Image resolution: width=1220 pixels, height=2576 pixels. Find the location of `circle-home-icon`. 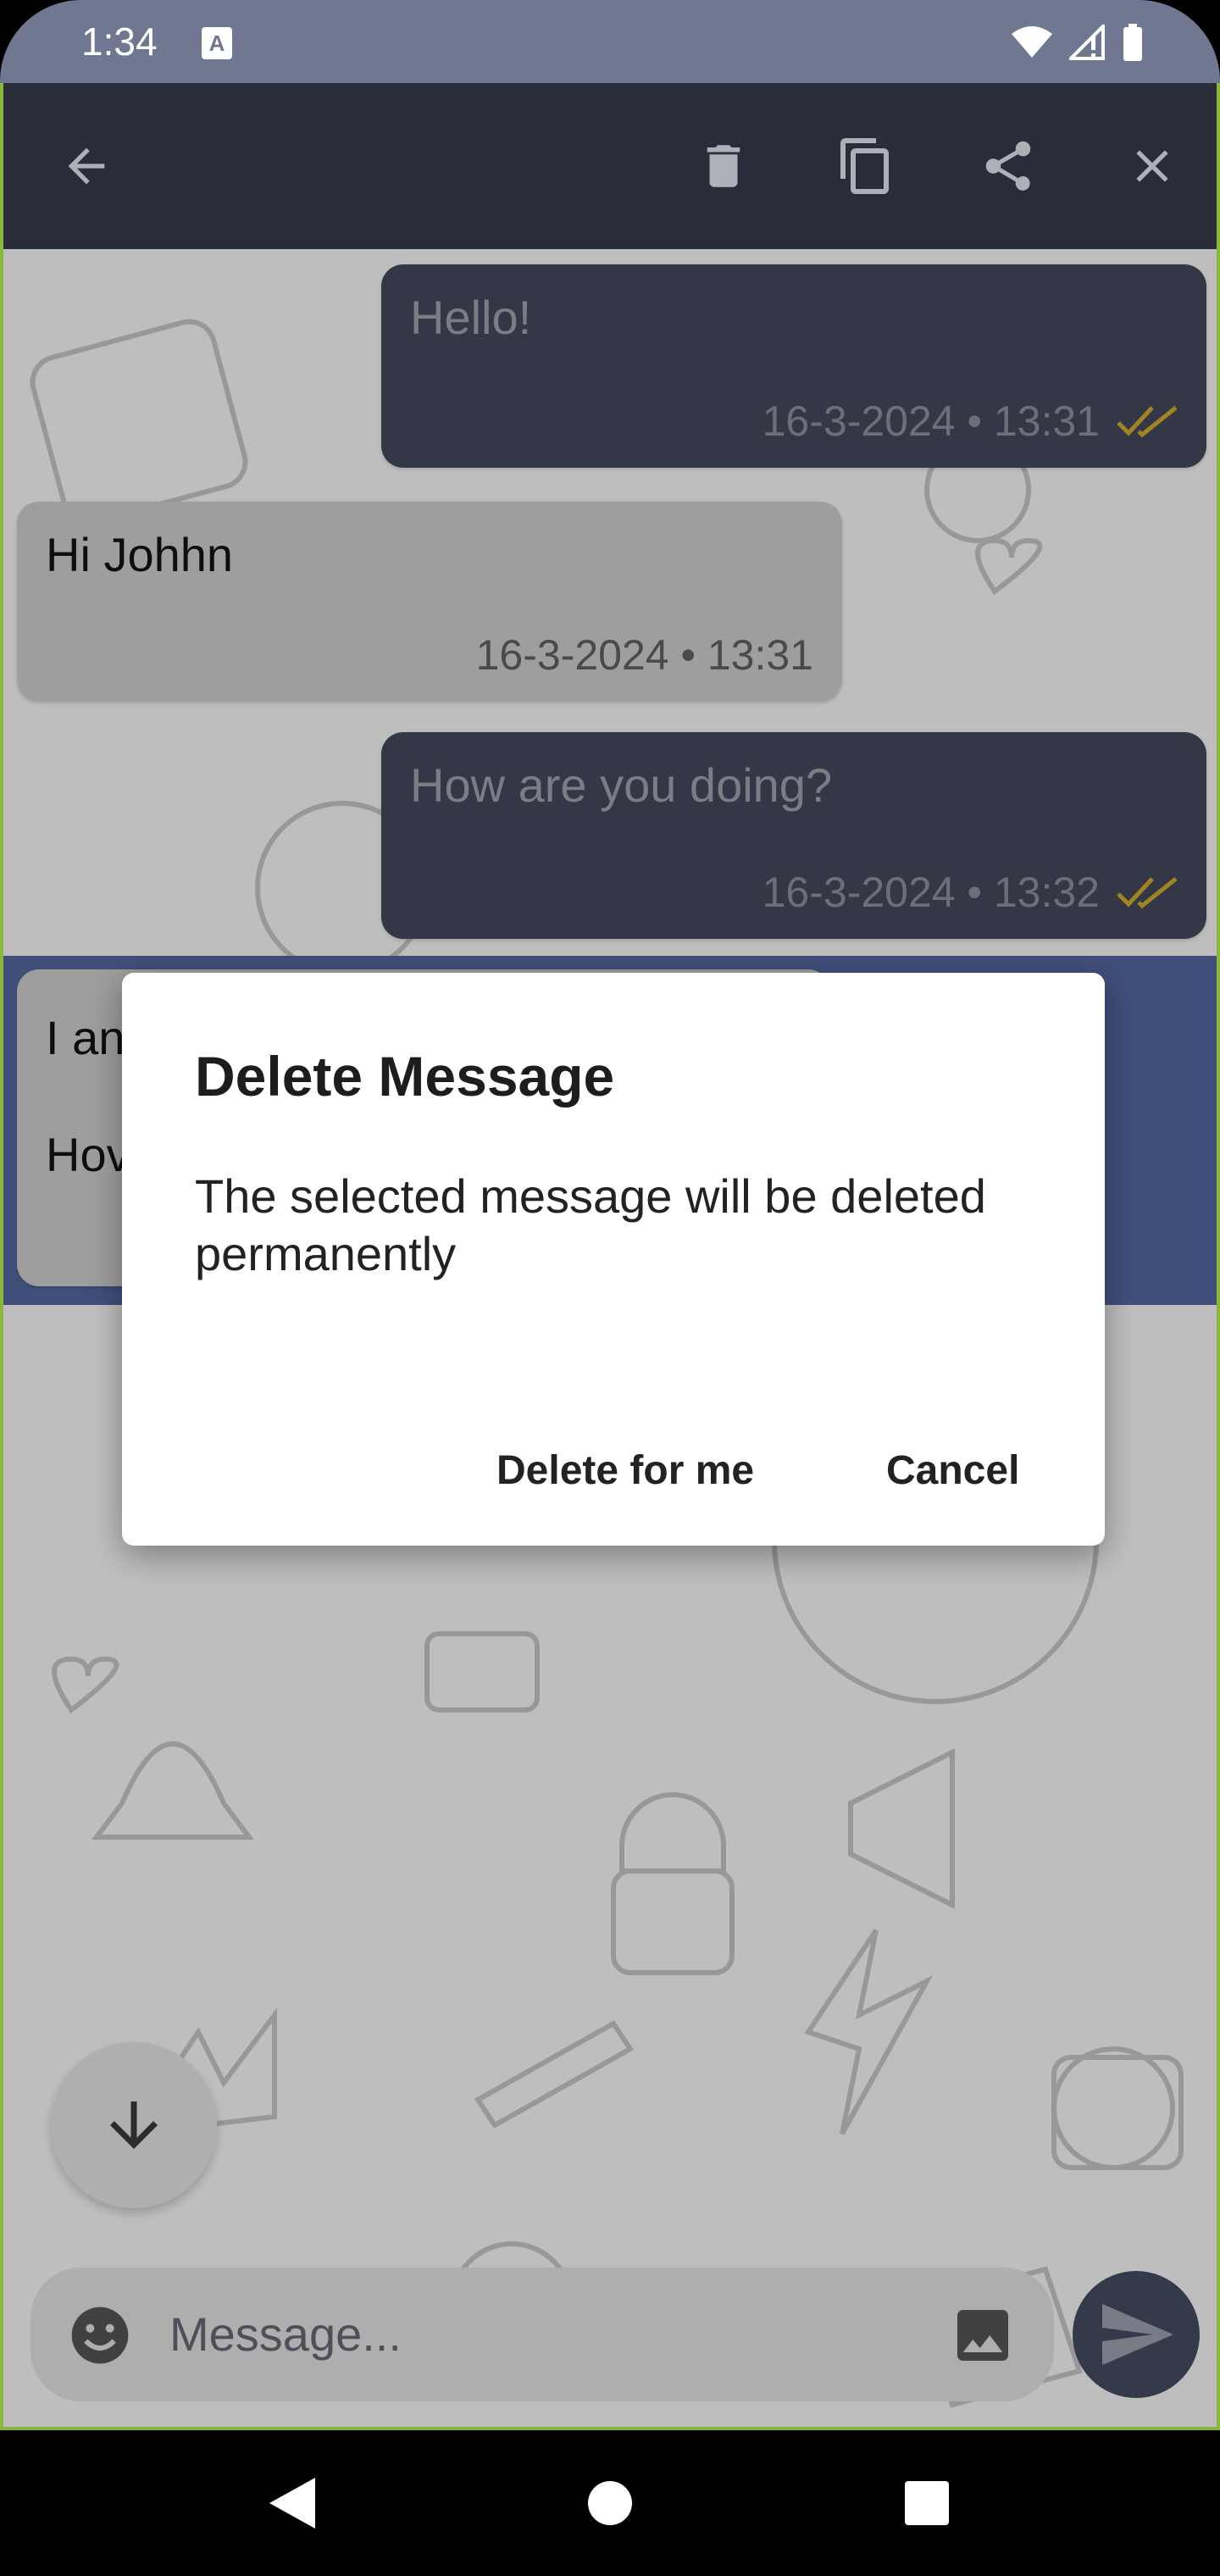

circle-home-icon is located at coordinates (610, 2503).